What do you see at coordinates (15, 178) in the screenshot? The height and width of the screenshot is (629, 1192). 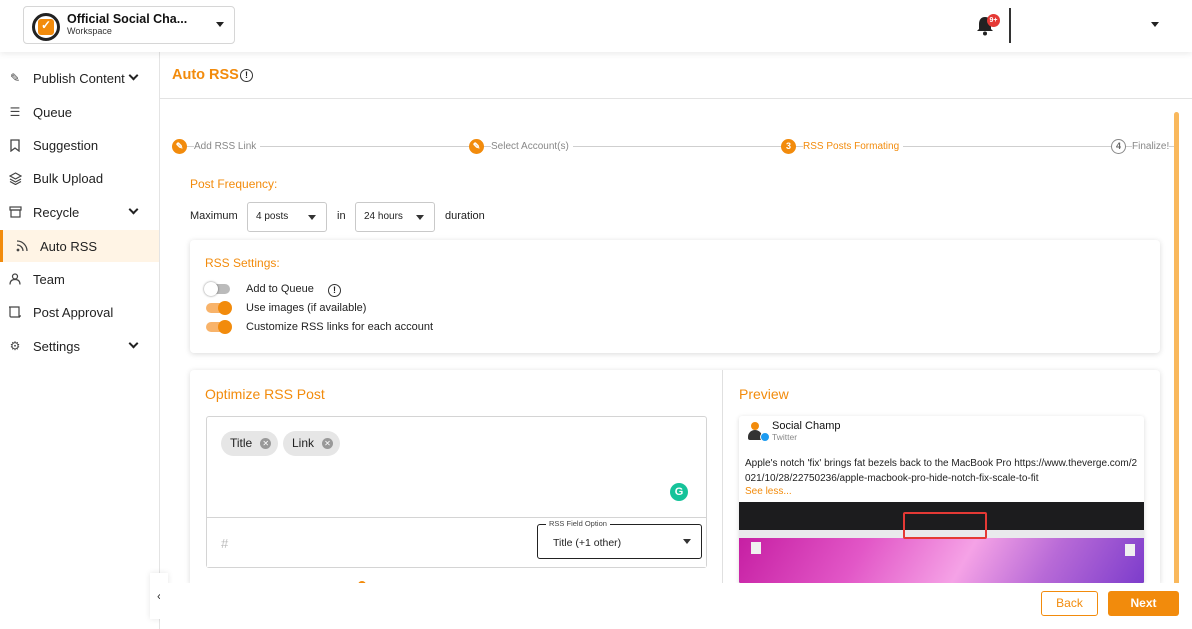 I see `layers-icon` at bounding box center [15, 178].